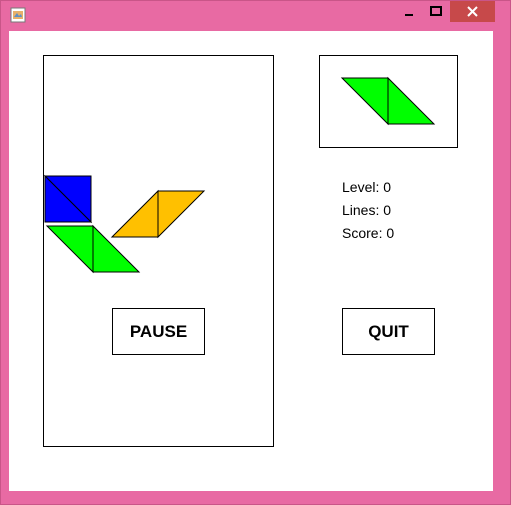  Describe the element at coordinates (69, 249) in the screenshot. I see `green-piece-left-triangle` at that location.